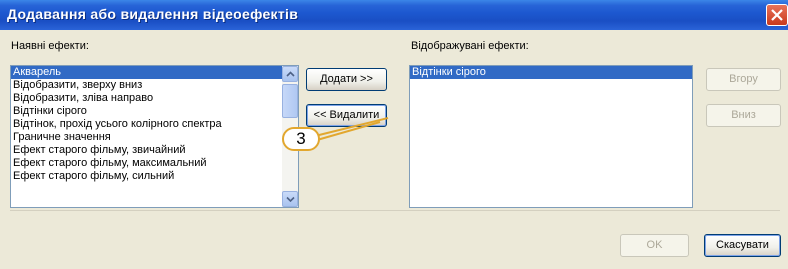  I want to click on cancel-button: Скасувати, so click(742, 245).